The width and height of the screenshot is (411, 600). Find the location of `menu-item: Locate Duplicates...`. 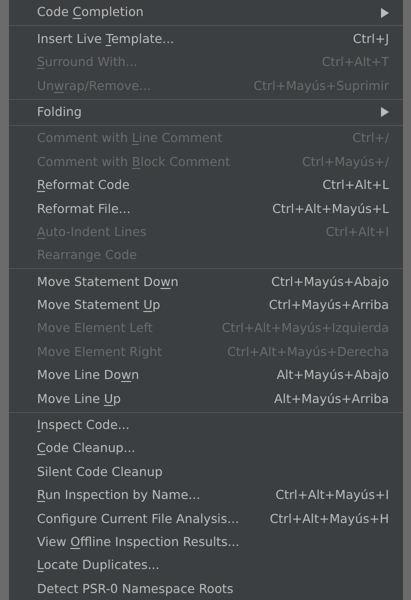

menu-item: Locate Duplicates... is located at coordinates (206, 566).